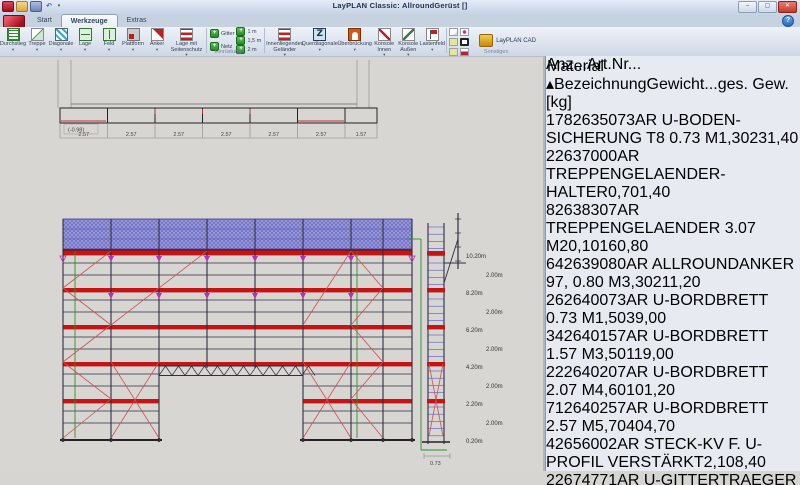 The width and height of the screenshot is (800, 485). Describe the element at coordinates (774, 138) in the screenshot. I see `cell: 231,40` at that location.